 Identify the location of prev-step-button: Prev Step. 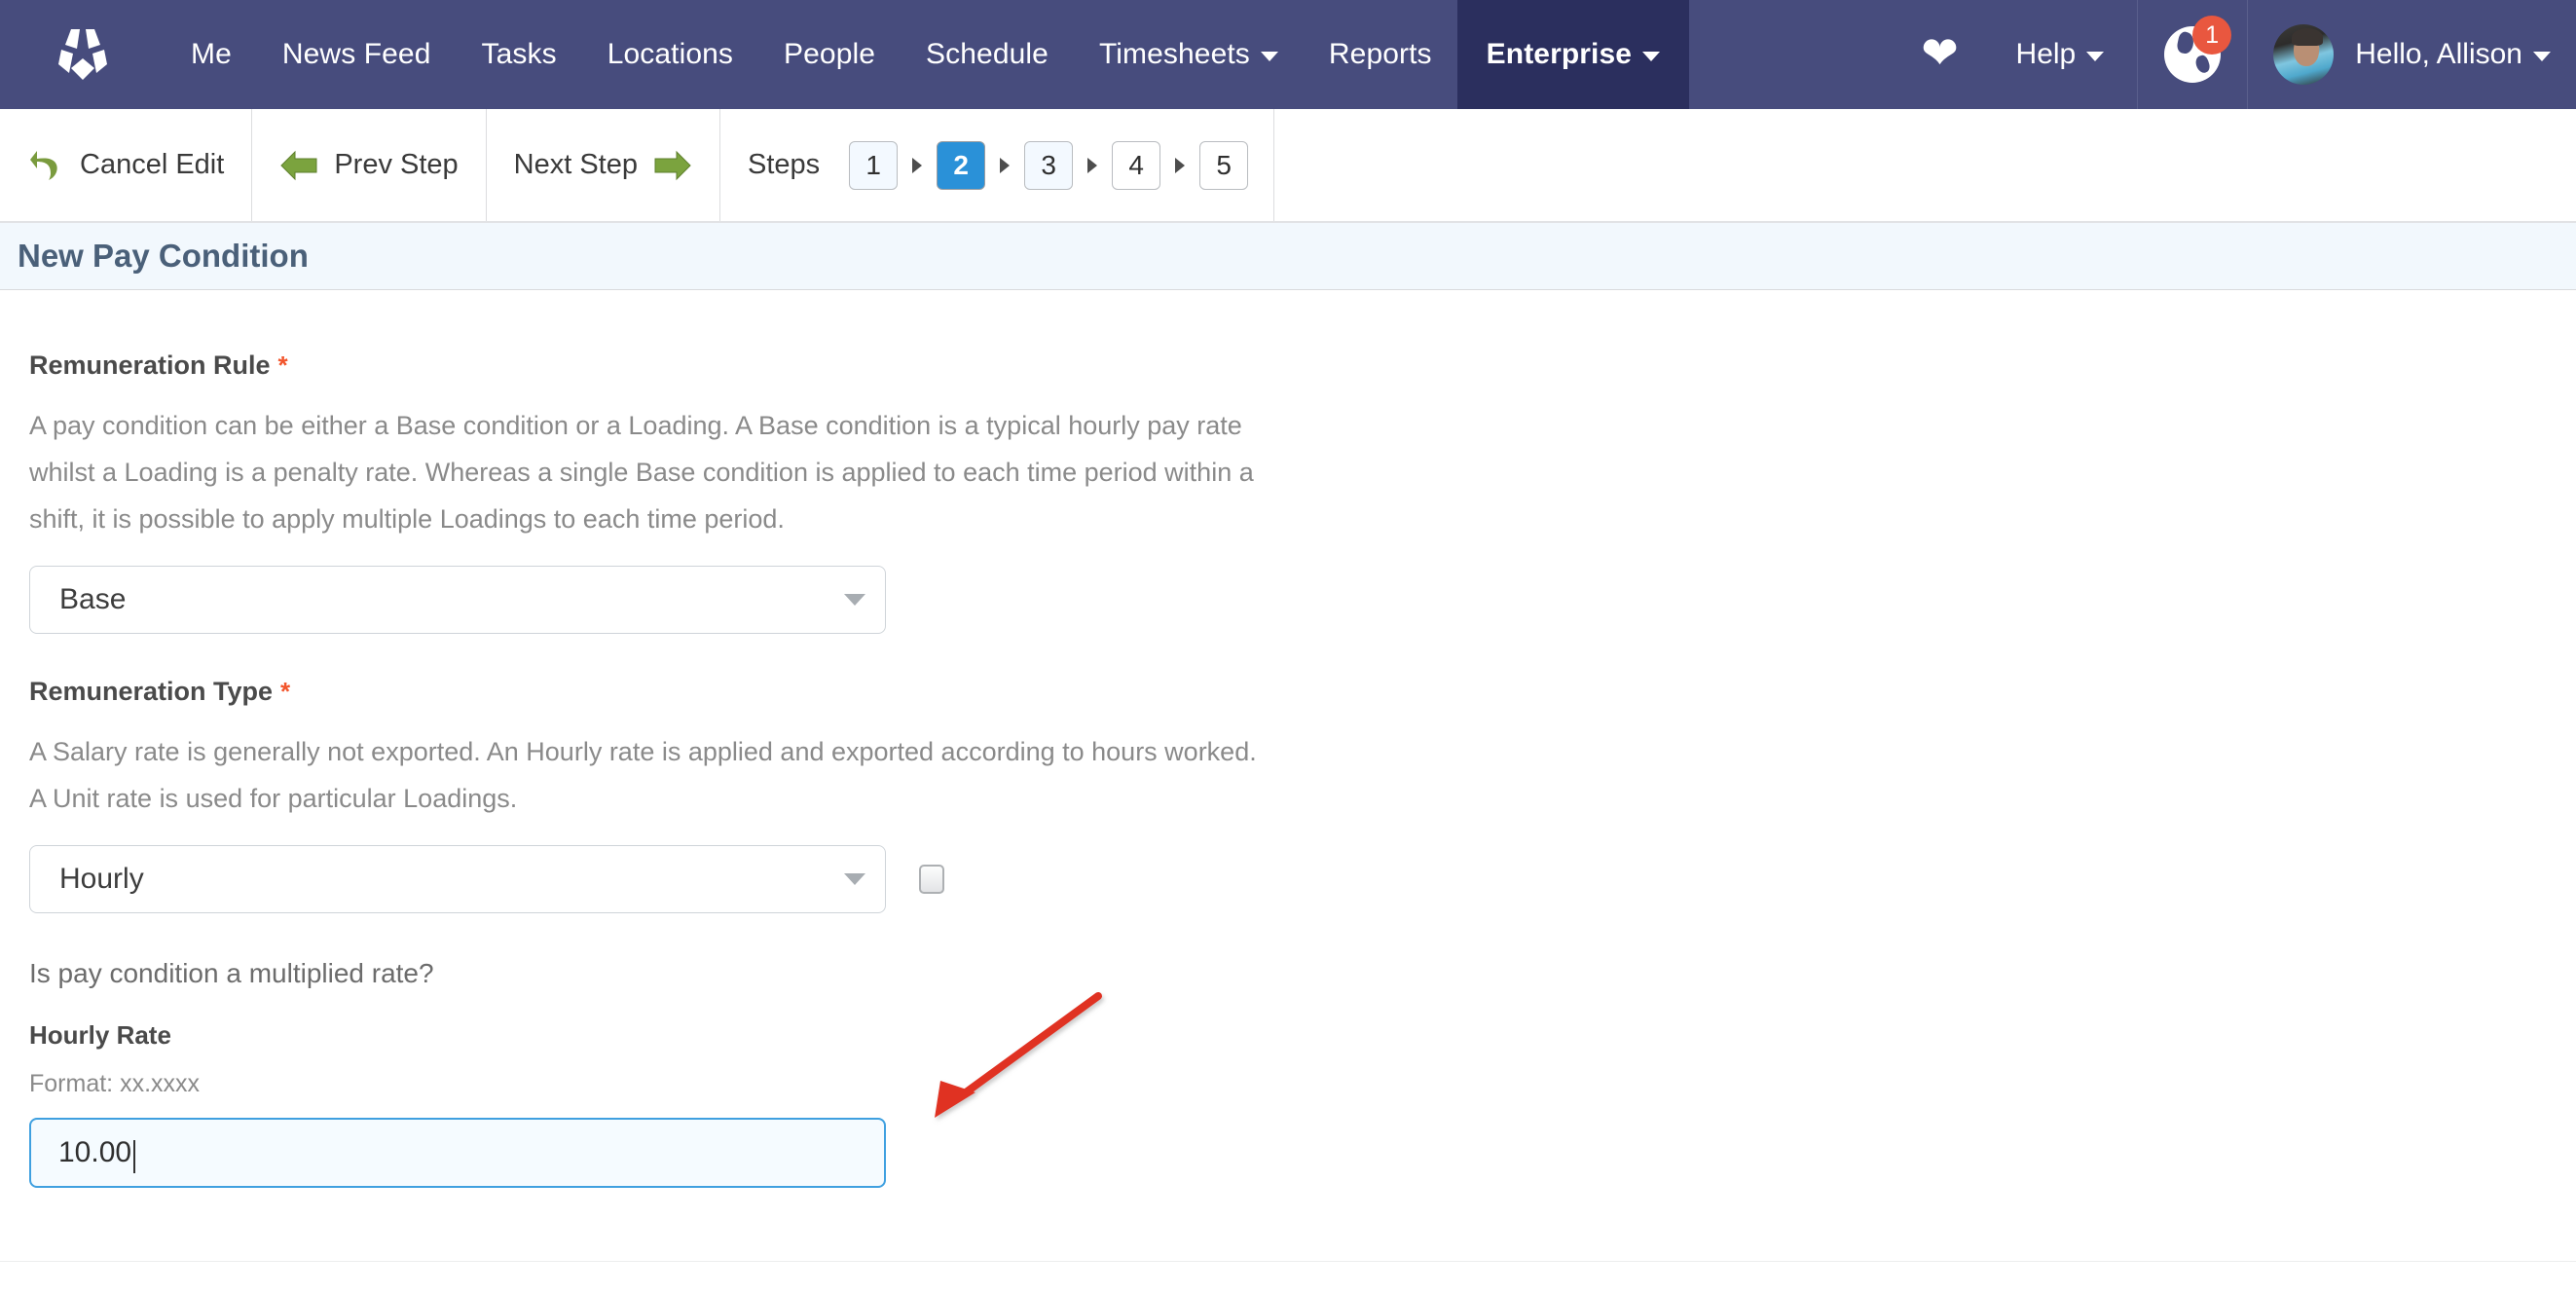
(369, 165).